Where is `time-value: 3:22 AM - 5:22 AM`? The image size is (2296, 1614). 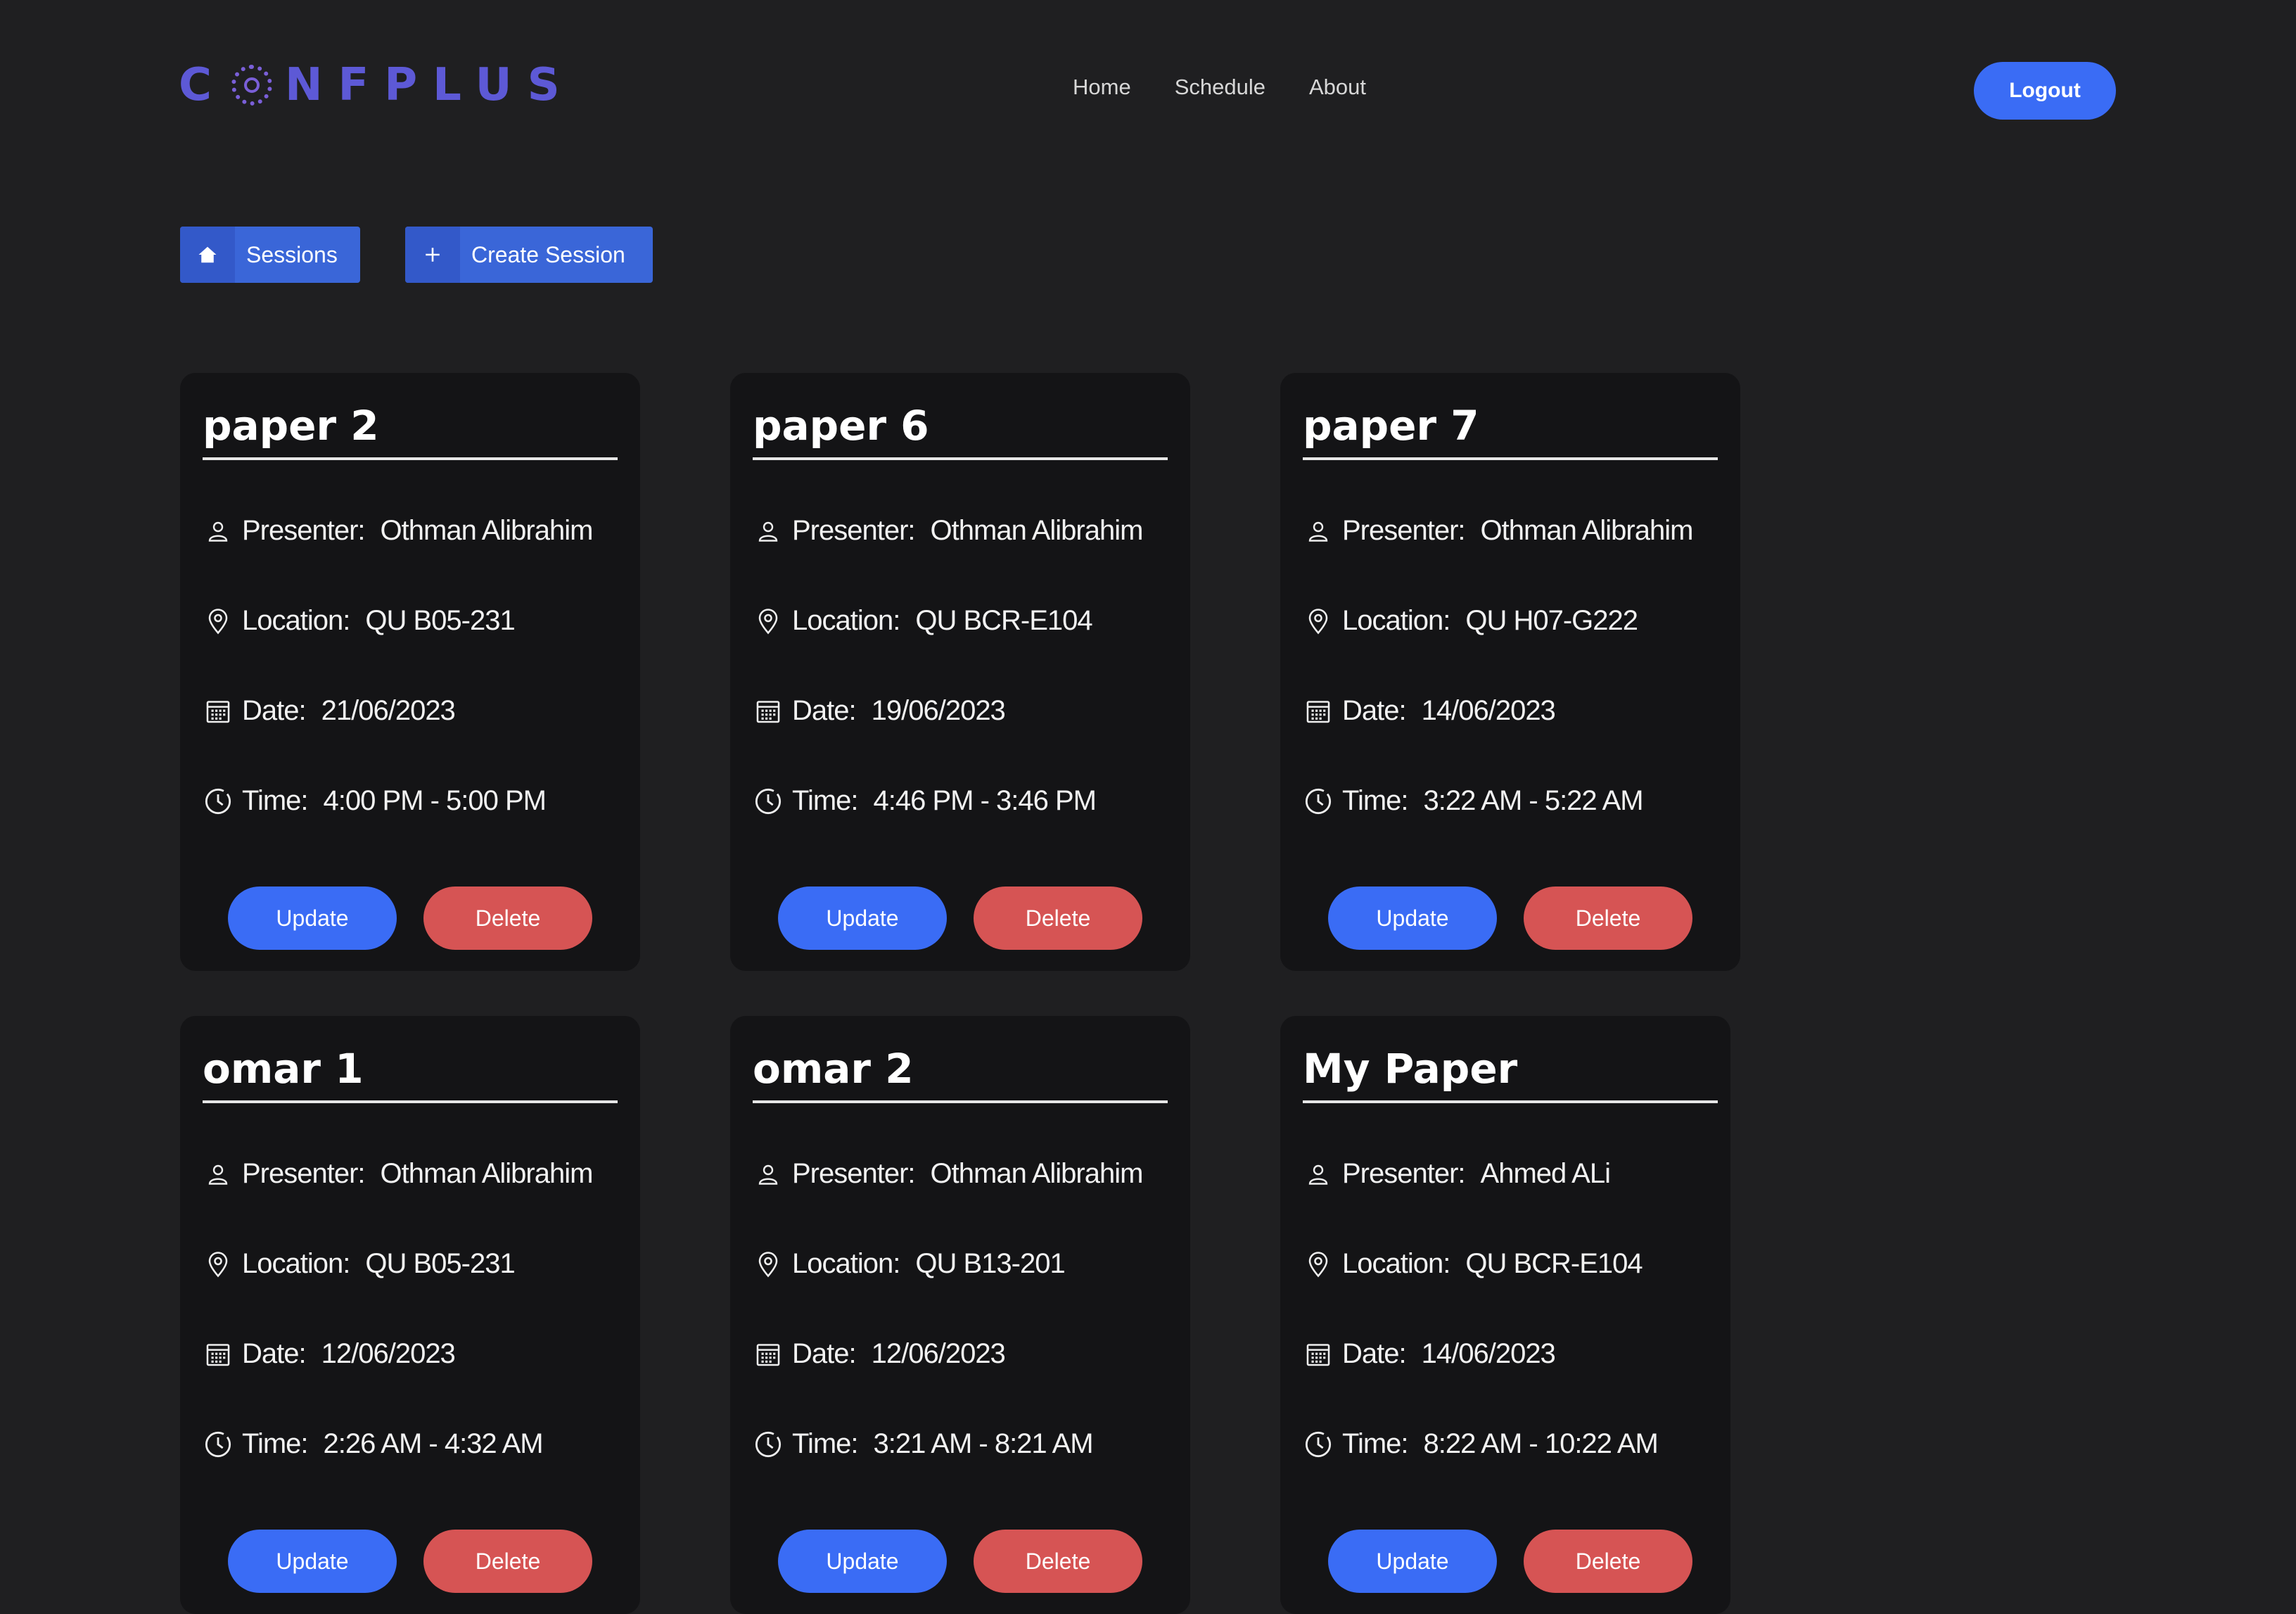
time-value: 3:22 AM - 5:22 AM is located at coordinates (1534, 800).